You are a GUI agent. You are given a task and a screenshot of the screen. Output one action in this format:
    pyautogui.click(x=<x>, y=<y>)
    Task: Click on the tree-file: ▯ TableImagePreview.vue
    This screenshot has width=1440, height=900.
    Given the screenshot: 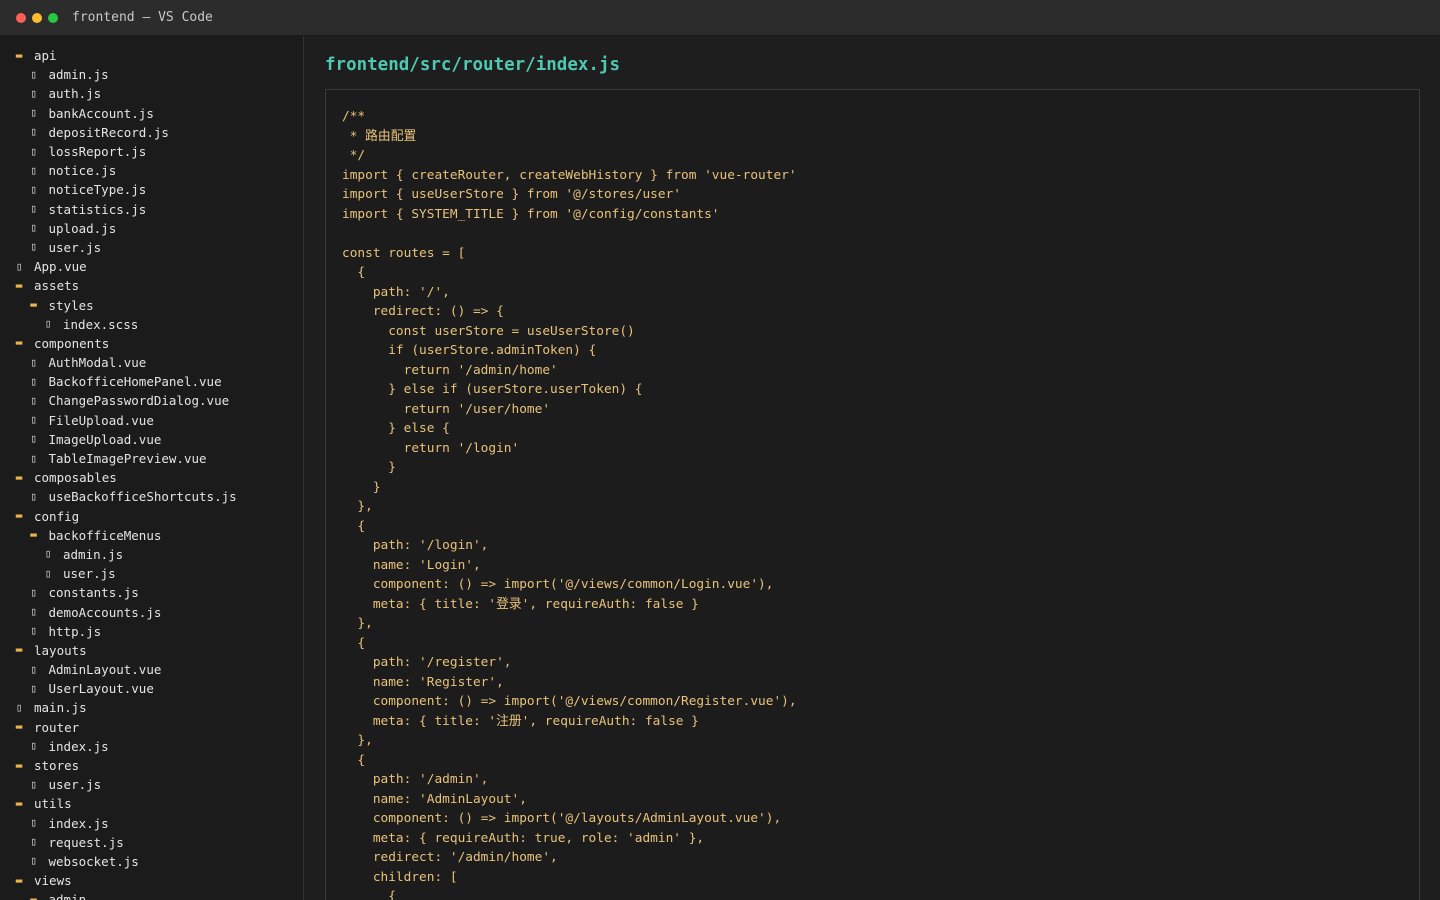 What is the action you would take?
    pyautogui.click(x=151, y=458)
    